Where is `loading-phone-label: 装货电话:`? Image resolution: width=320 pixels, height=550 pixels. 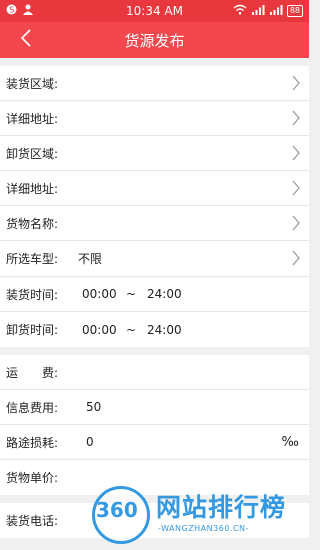 loading-phone-label: 装货电话: is located at coordinates (32, 521).